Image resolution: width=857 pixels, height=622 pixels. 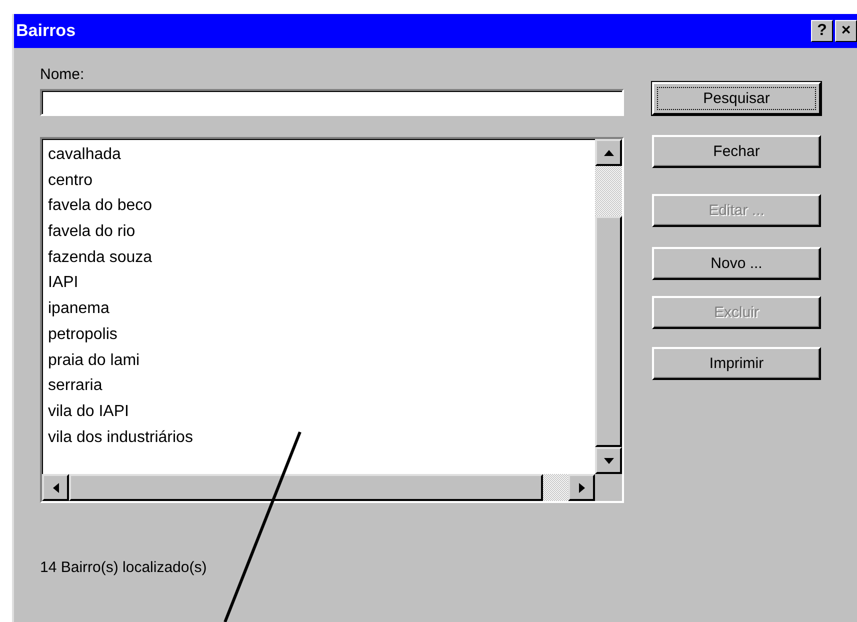 I want to click on scroll-thumb, so click(x=608, y=331).